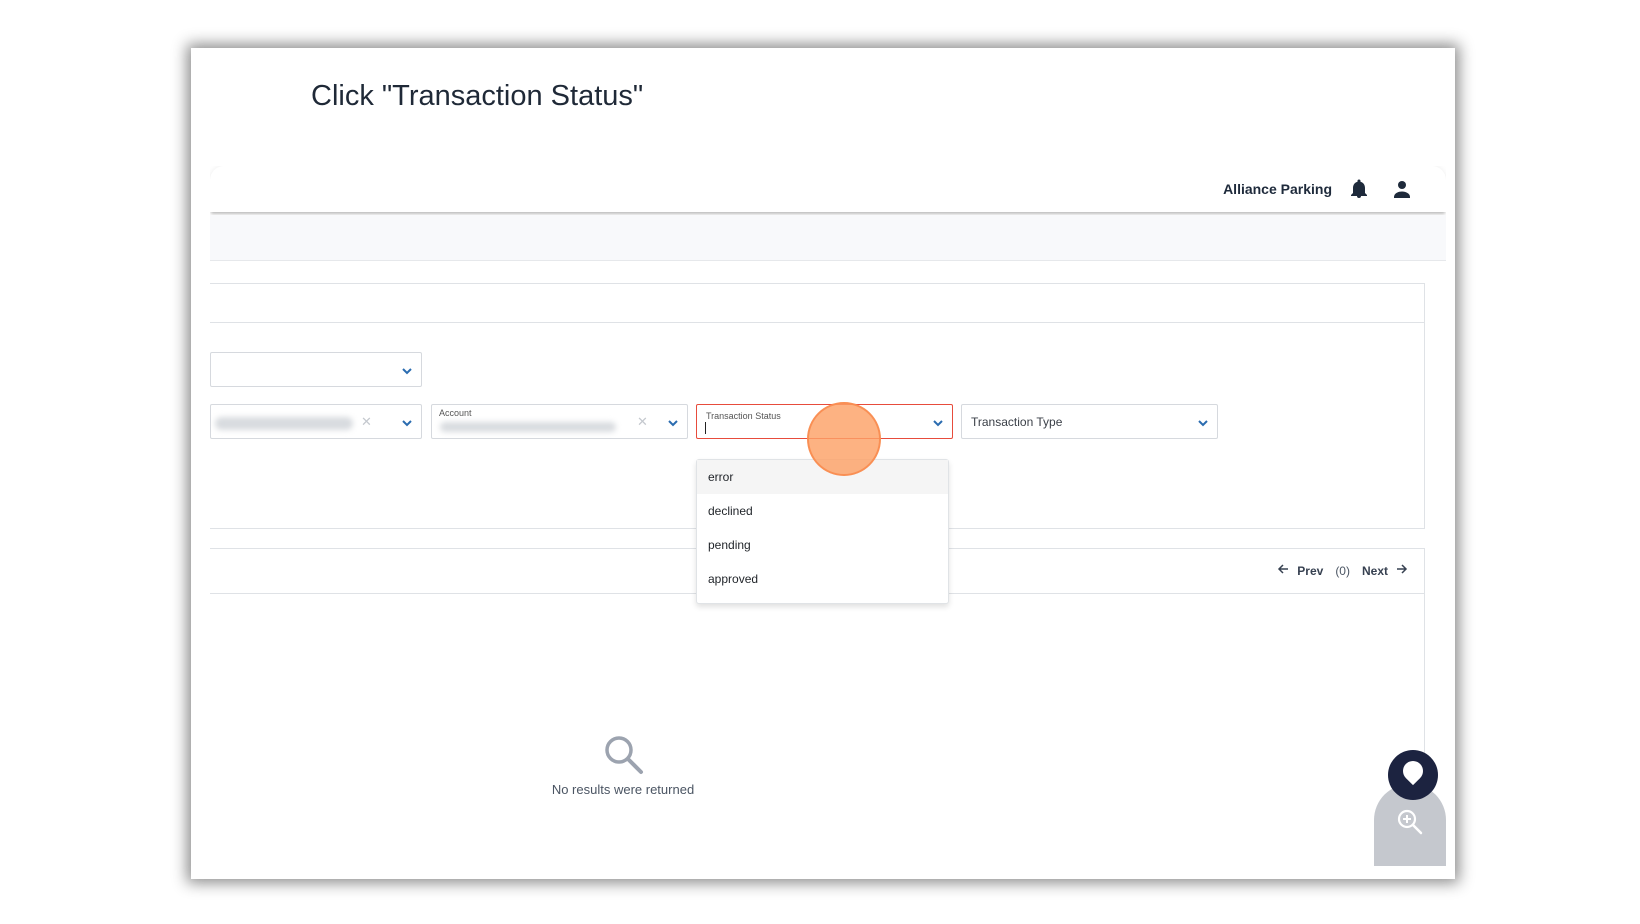  What do you see at coordinates (822, 579) in the screenshot?
I see `option-approved: approved` at bounding box center [822, 579].